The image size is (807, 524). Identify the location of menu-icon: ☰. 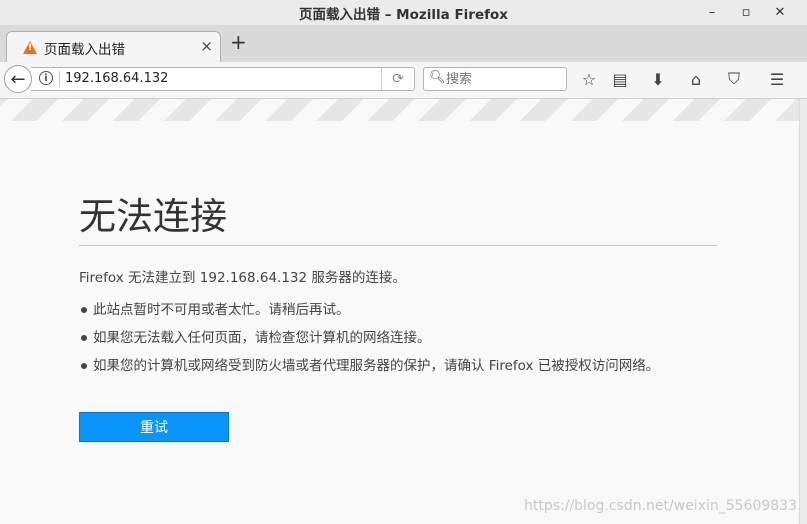
(777, 79).